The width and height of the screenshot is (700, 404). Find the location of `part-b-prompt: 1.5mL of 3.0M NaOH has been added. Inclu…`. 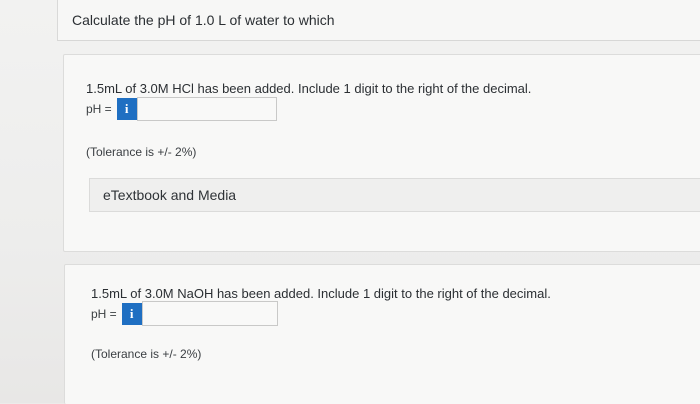

part-b-prompt: 1.5mL of 3.0M NaOH has been added. Inclu… is located at coordinates (321, 293).